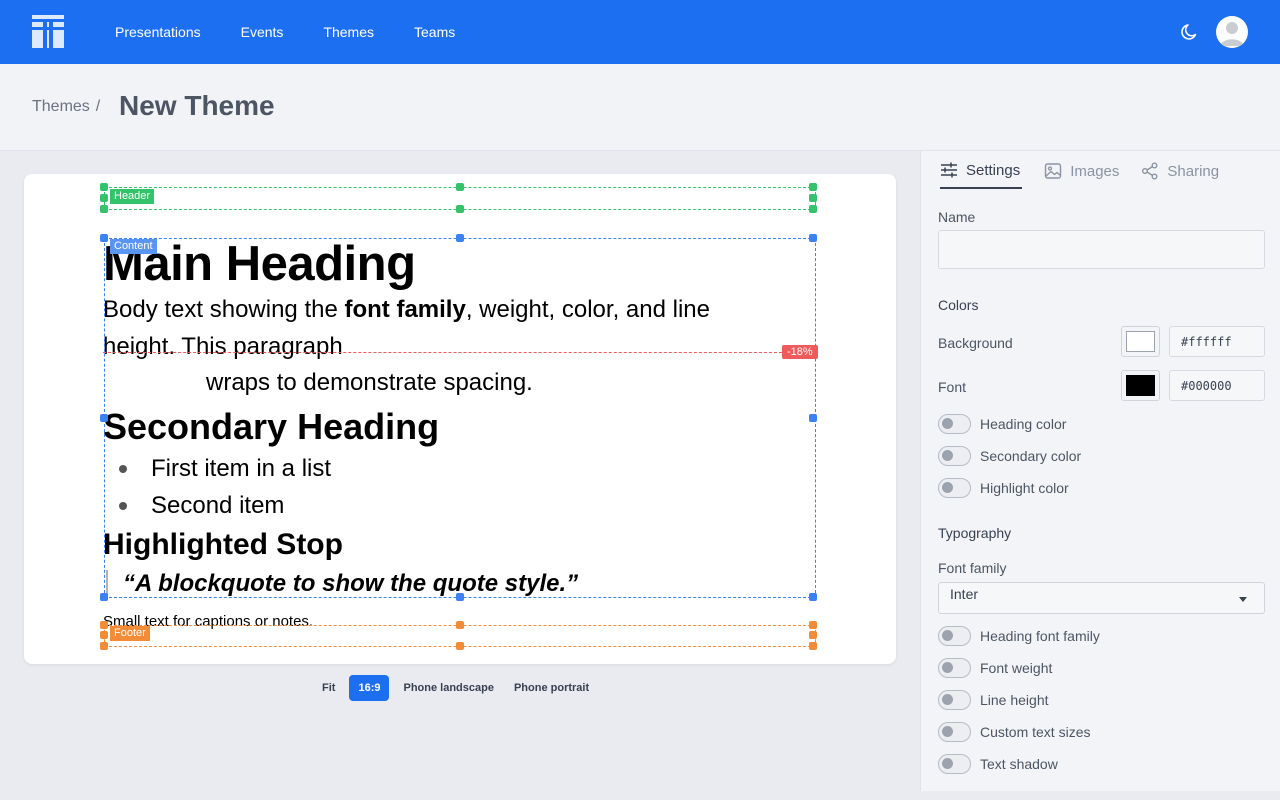  What do you see at coordinates (1002, 424) in the screenshot?
I see `heading-color-toggle: Heading color` at bounding box center [1002, 424].